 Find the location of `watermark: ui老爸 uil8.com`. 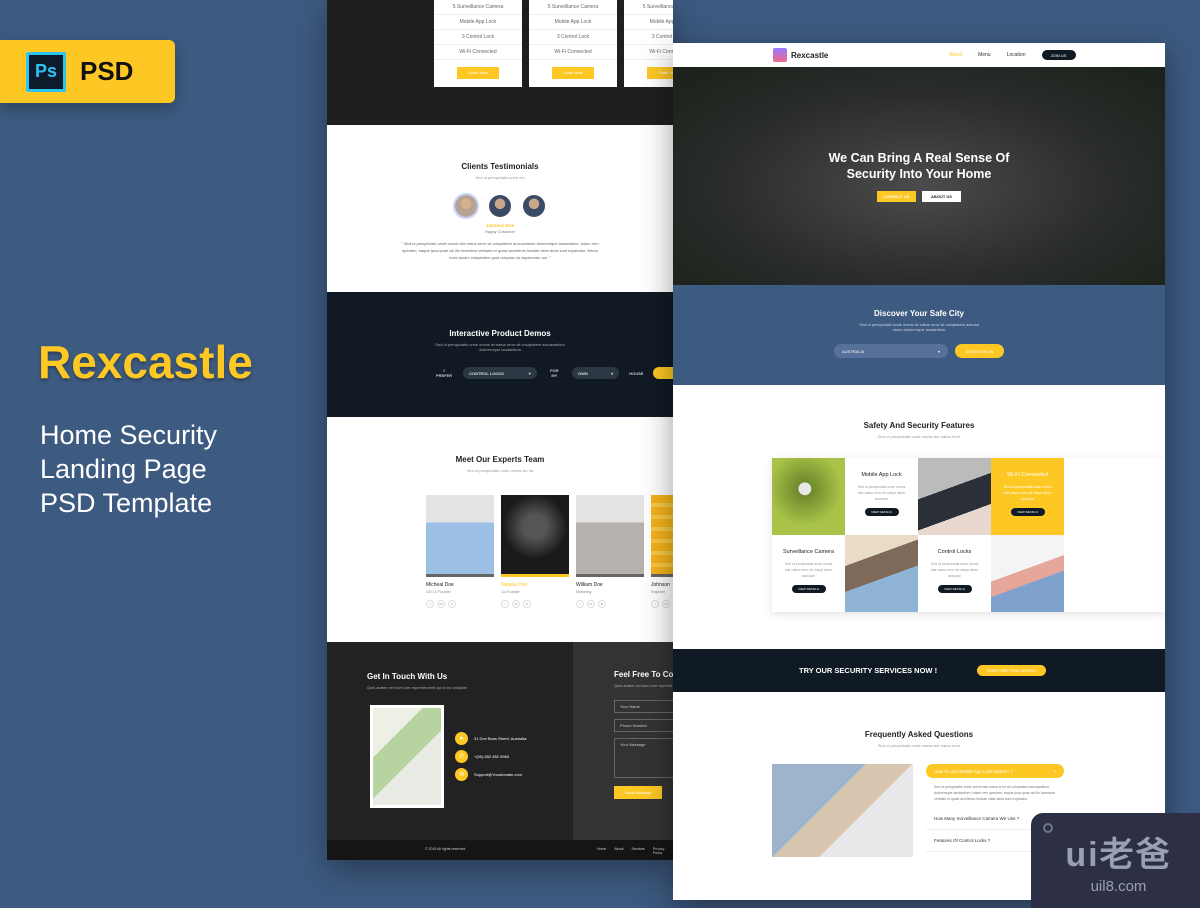

watermark: ui老爸 uil8.com is located at coordinates (1115, 860).